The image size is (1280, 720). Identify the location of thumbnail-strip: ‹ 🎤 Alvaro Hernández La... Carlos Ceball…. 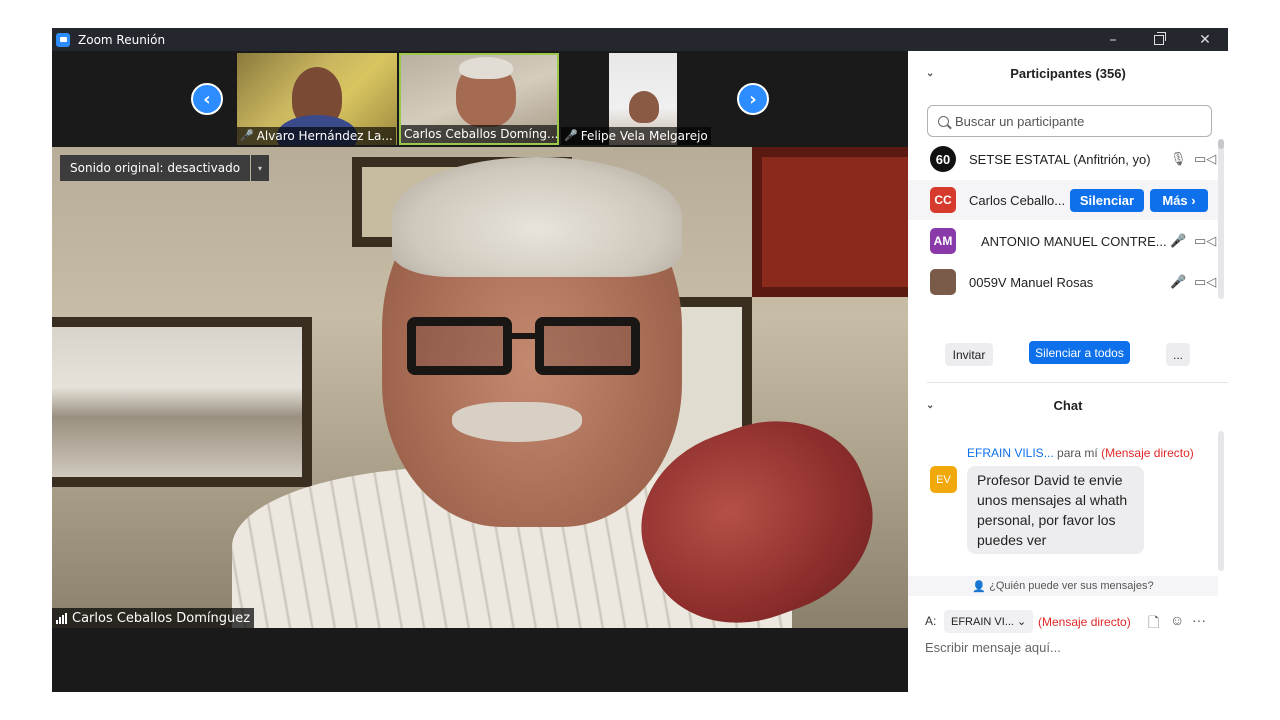
(480, 99).